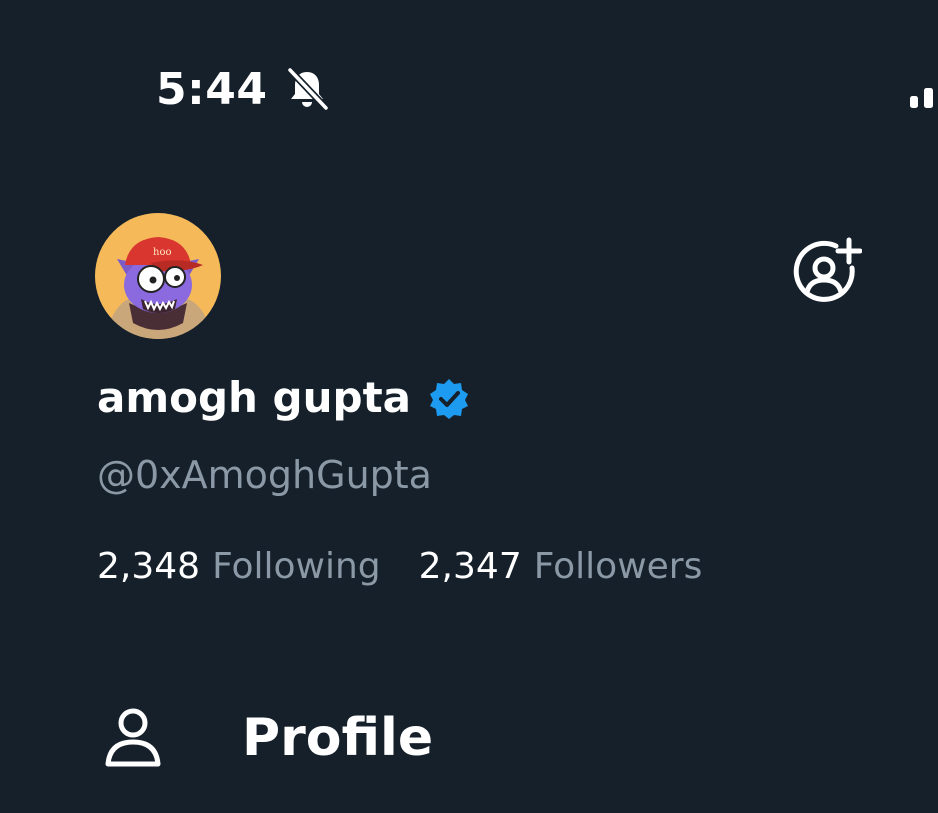 Image resolution: width=938 pixels, height=813 pixels. What do you see at coordinates (308, 89) in the screenshot?
I see `bell-slash-icon` at bounding box center [308, 89].